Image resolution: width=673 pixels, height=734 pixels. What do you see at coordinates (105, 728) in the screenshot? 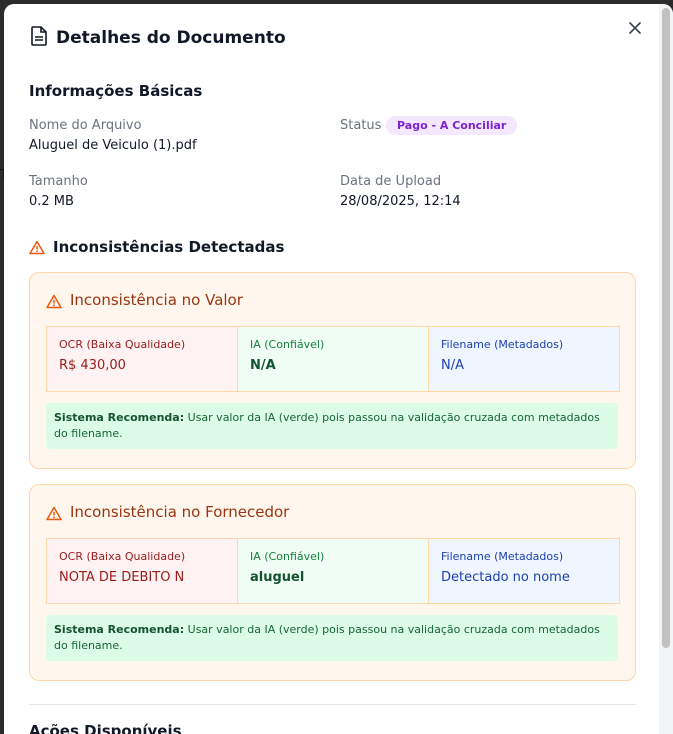
I see `actions-title: Ações Disponíveis` at bounding box center [105, 728].